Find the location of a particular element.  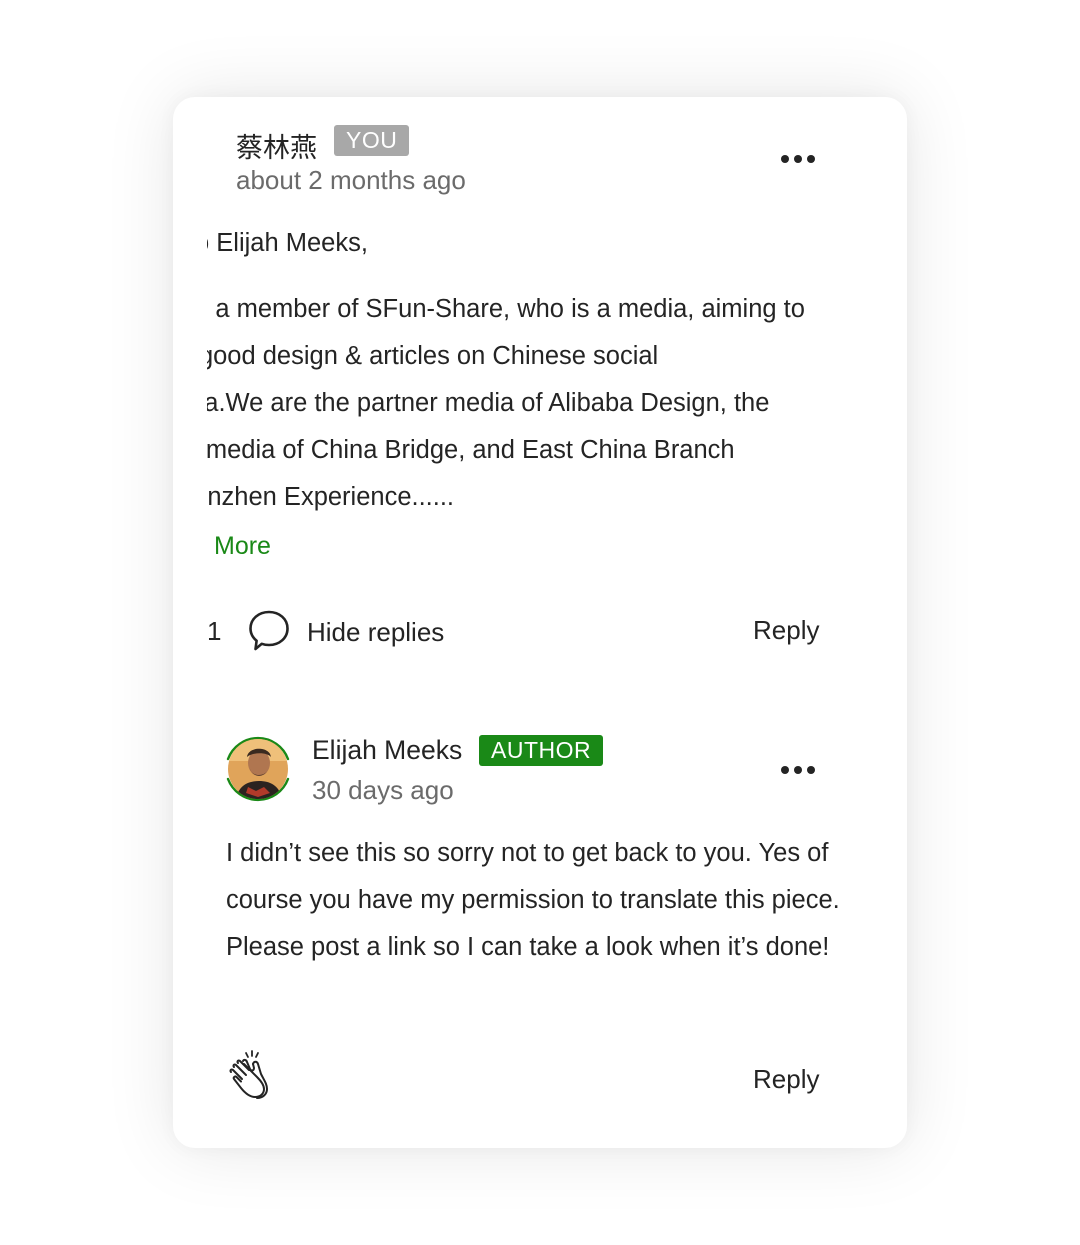

speech-bubble-icon is located at coordinates (269, 630).